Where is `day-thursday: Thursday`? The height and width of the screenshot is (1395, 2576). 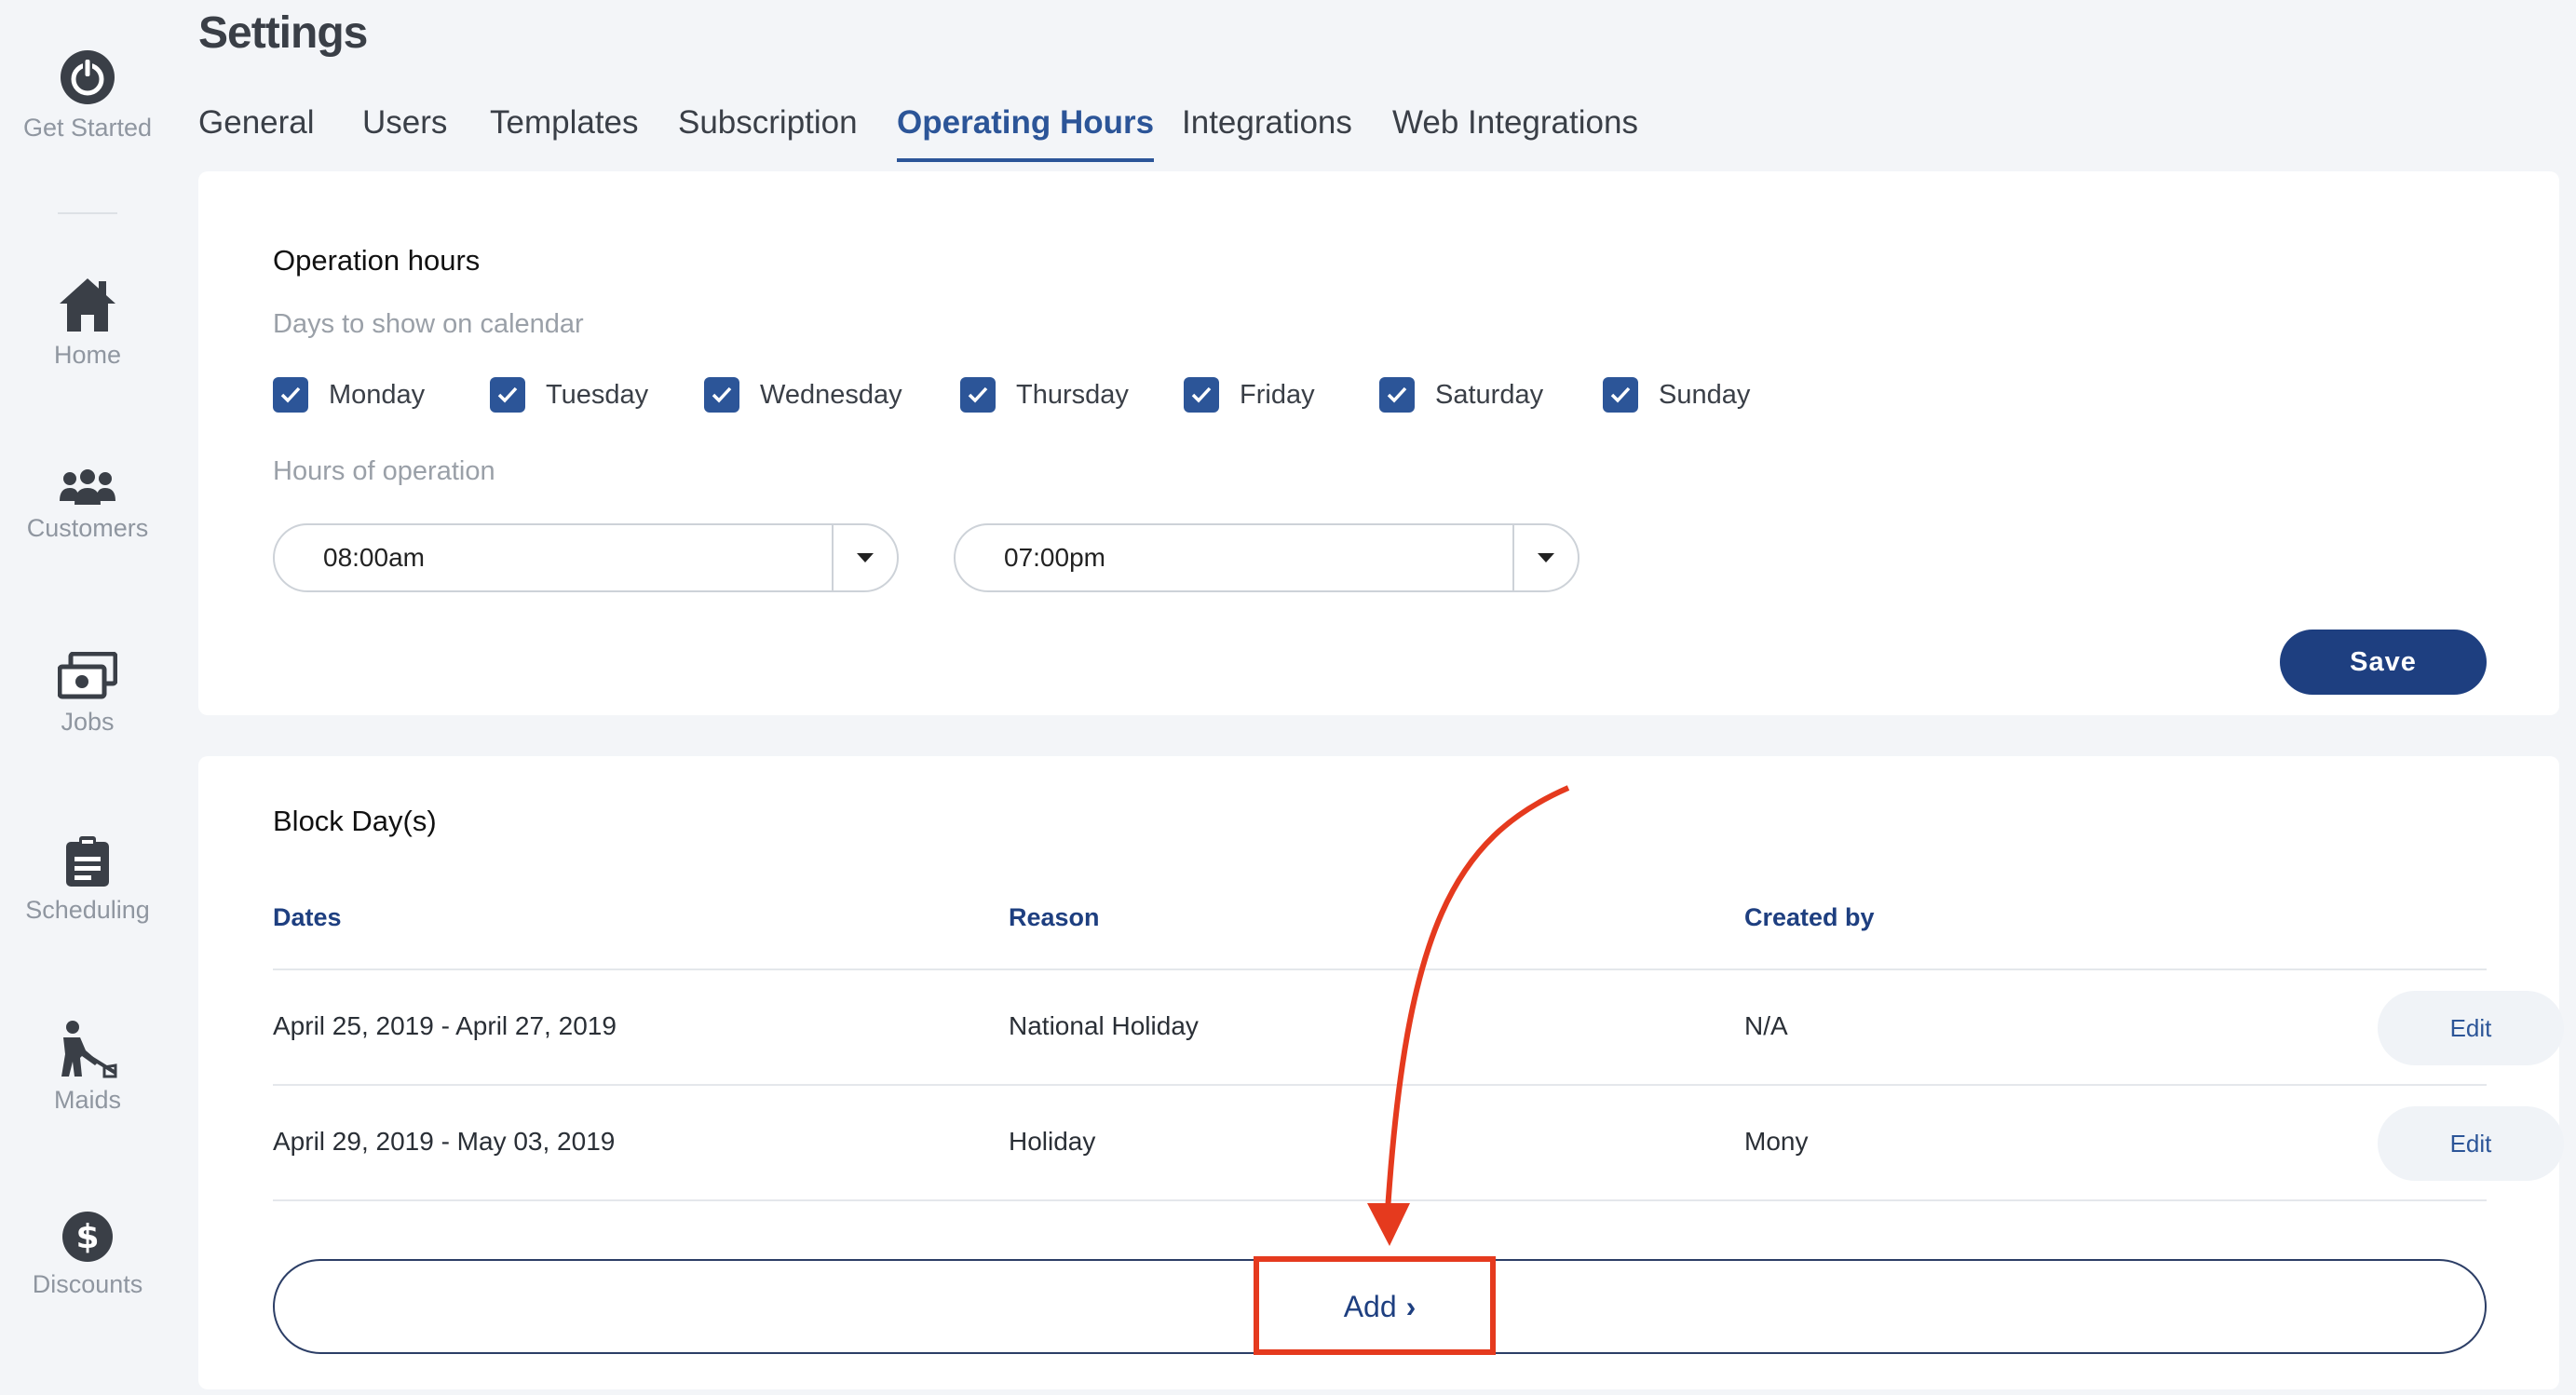 day-thursday: Thursday is located at coordinates (1044, 394).